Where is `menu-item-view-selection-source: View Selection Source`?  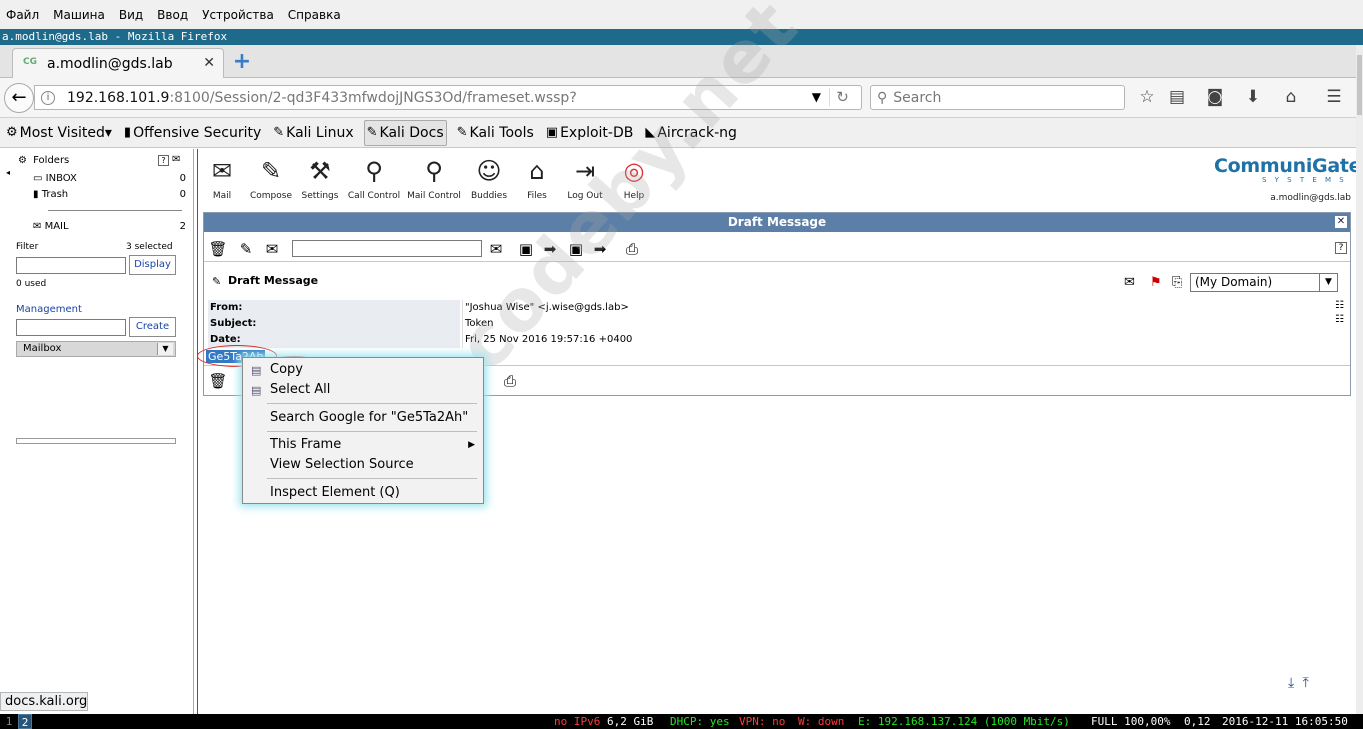 menu-item-view-selection-source: View Selection Source is located at coordinates (342, 465).